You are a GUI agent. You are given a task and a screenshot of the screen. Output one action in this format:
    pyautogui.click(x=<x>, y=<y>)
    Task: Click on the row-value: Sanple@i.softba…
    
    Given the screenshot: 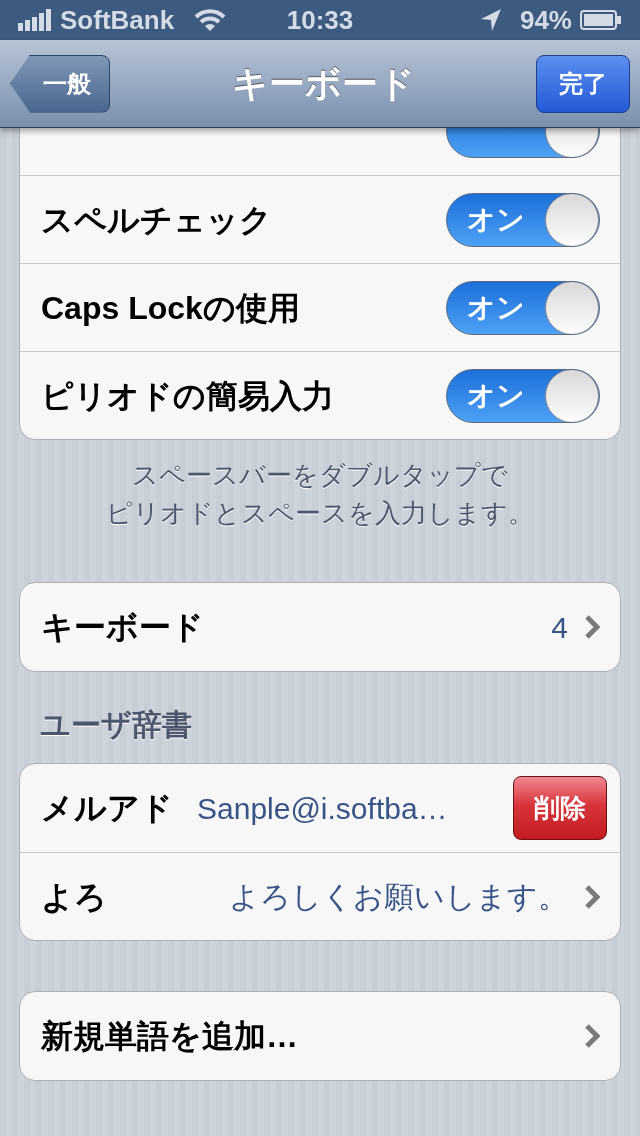 What is the action you would take?
    pyautogui.click(x=323, y=808)
    